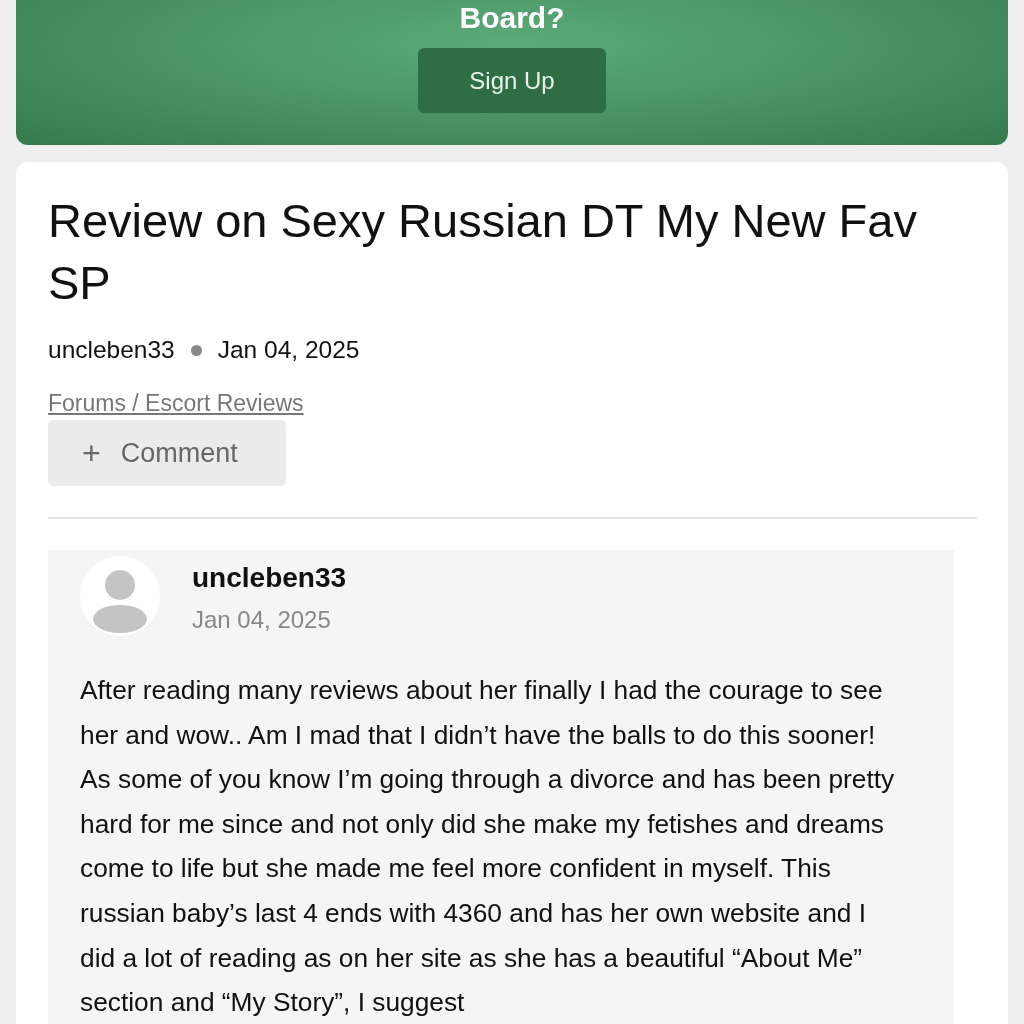 This screenshot has width=1024, height=1024. Describe the element at coordinates (512, 80) in the screenshot. I see `sign-up-button: Sign Up` at that location.